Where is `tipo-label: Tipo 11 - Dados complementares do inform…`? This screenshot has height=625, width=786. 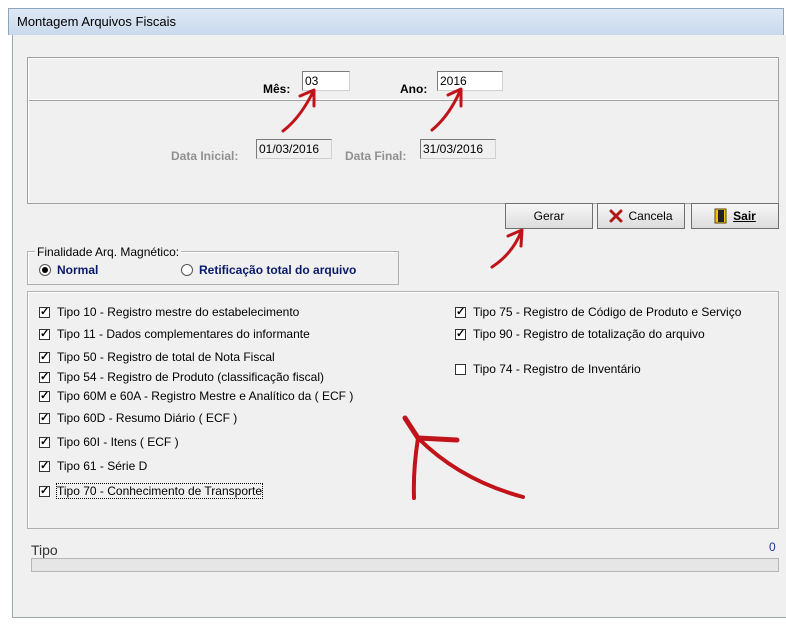
tipo-label: Tipo 11 - Dados complementares do inform… is located at coordinates (183, 334).